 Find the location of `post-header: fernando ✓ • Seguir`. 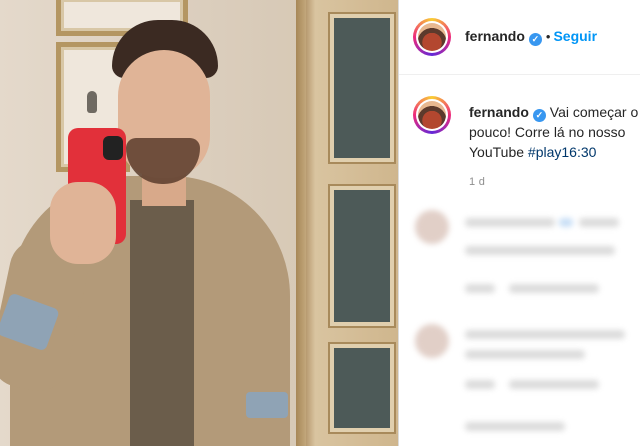

post-header: fernando ✓ • Seguir is located at coordinates (519, 37).